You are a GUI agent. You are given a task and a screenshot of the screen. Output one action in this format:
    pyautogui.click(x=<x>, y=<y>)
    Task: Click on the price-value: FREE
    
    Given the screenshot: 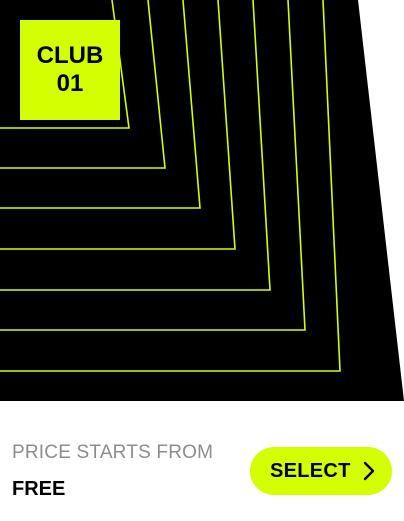 What is the action you would take?
    pyautogui.click(x=39, y=489)
    